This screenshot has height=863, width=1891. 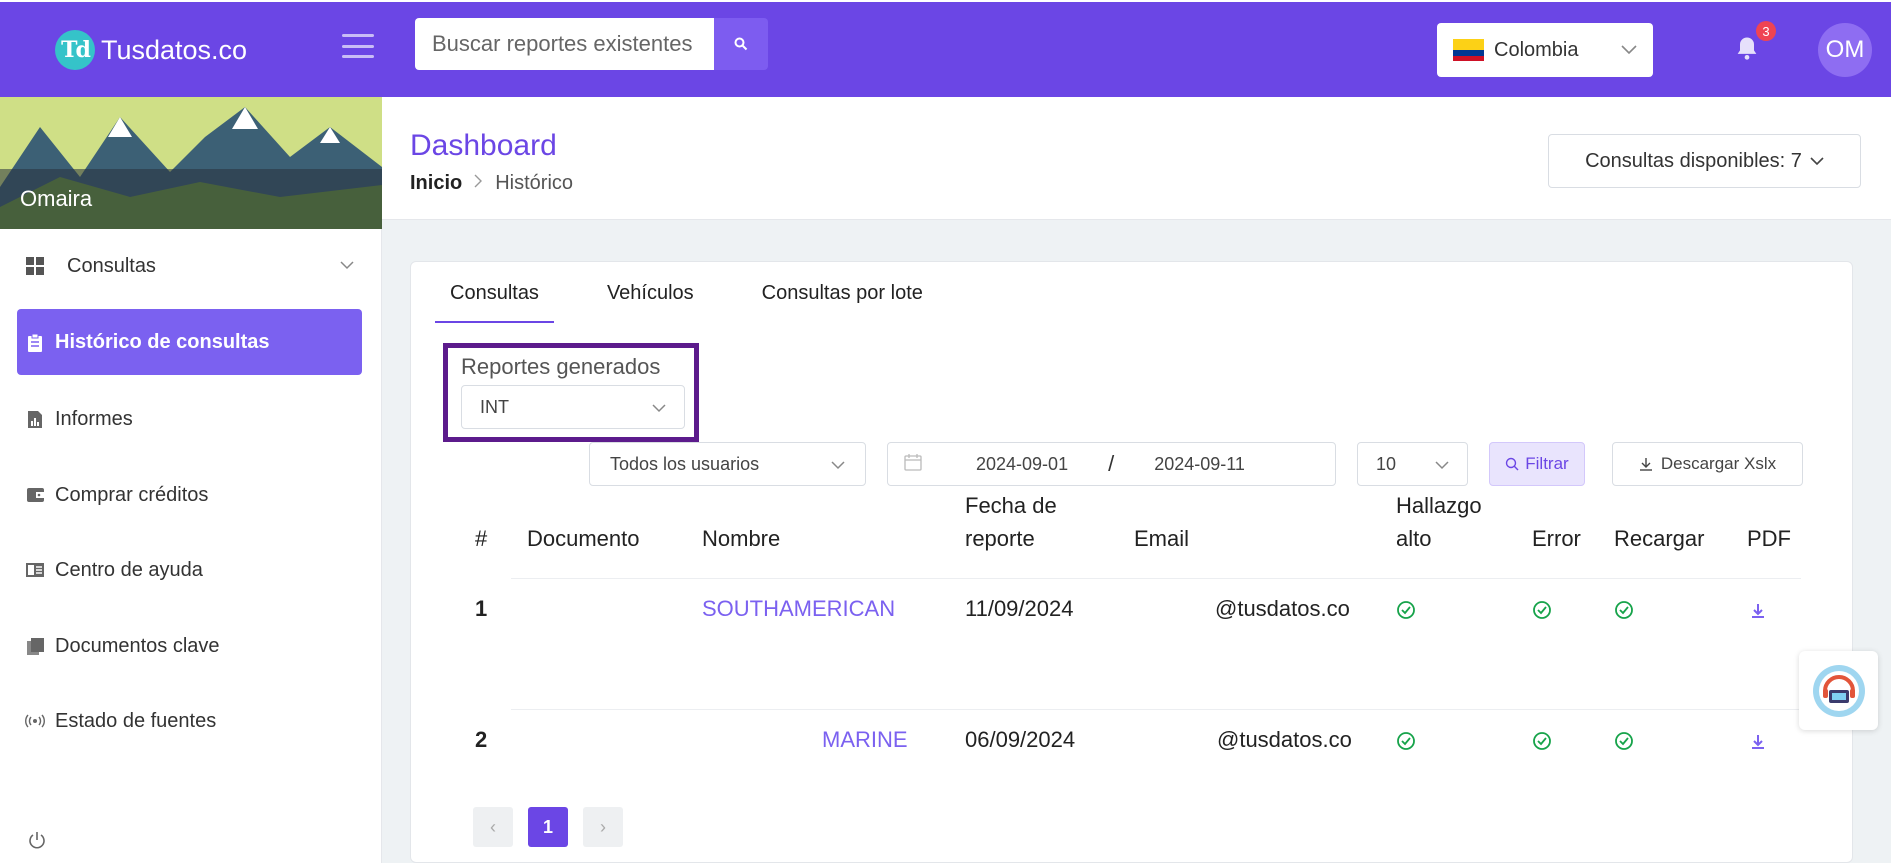 I want to click on sidebar-item-documentos-clave: Documentos clave, so click(x=189, y=646).